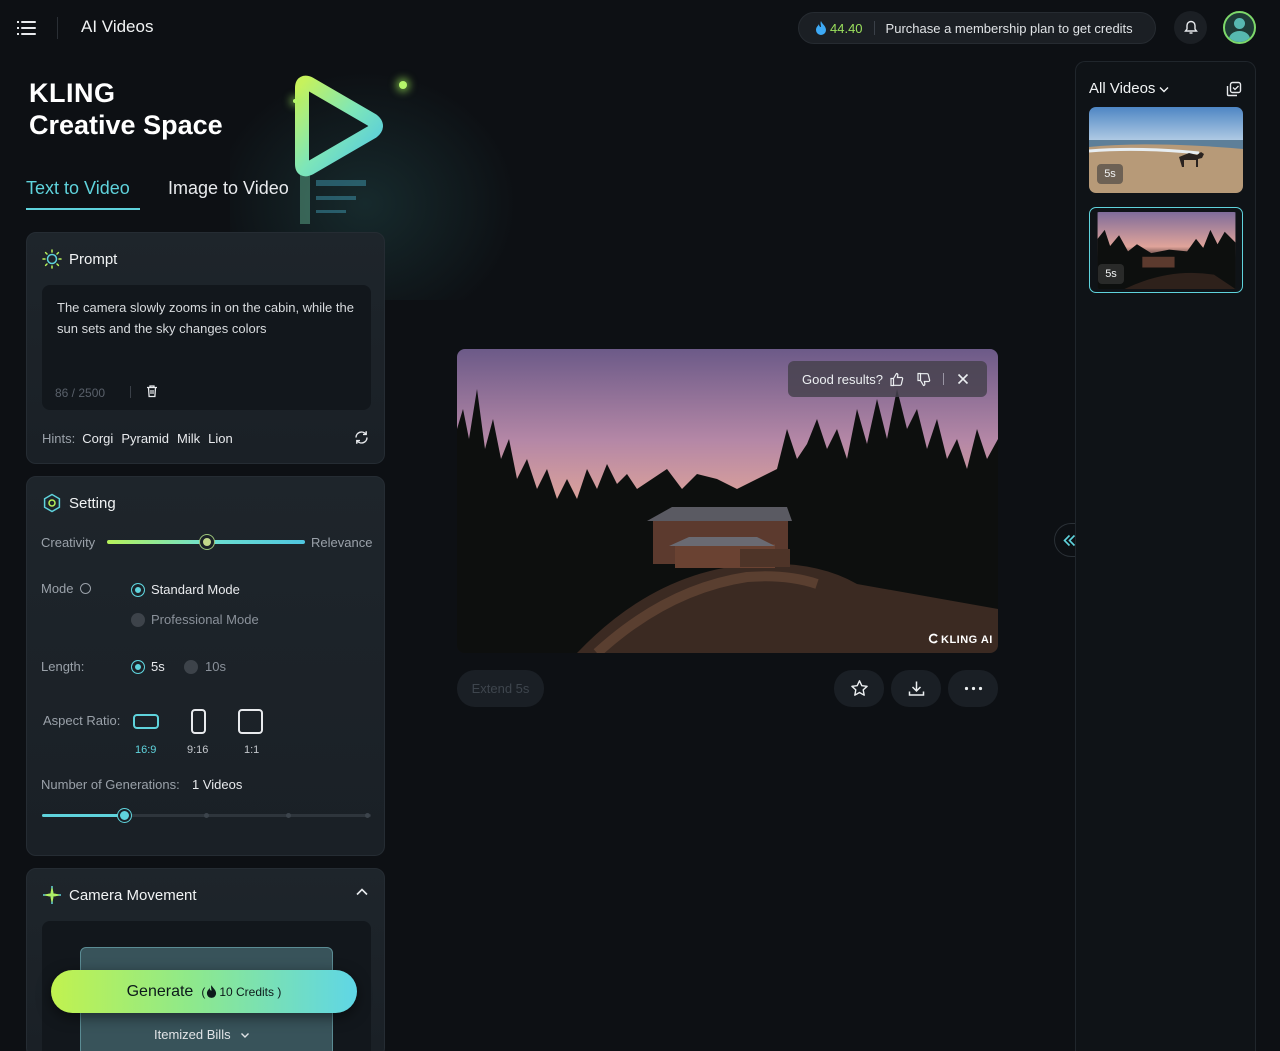 This screenshot has height=1051, width=1280. I want to click on refresh-icon, so click(361, 437).